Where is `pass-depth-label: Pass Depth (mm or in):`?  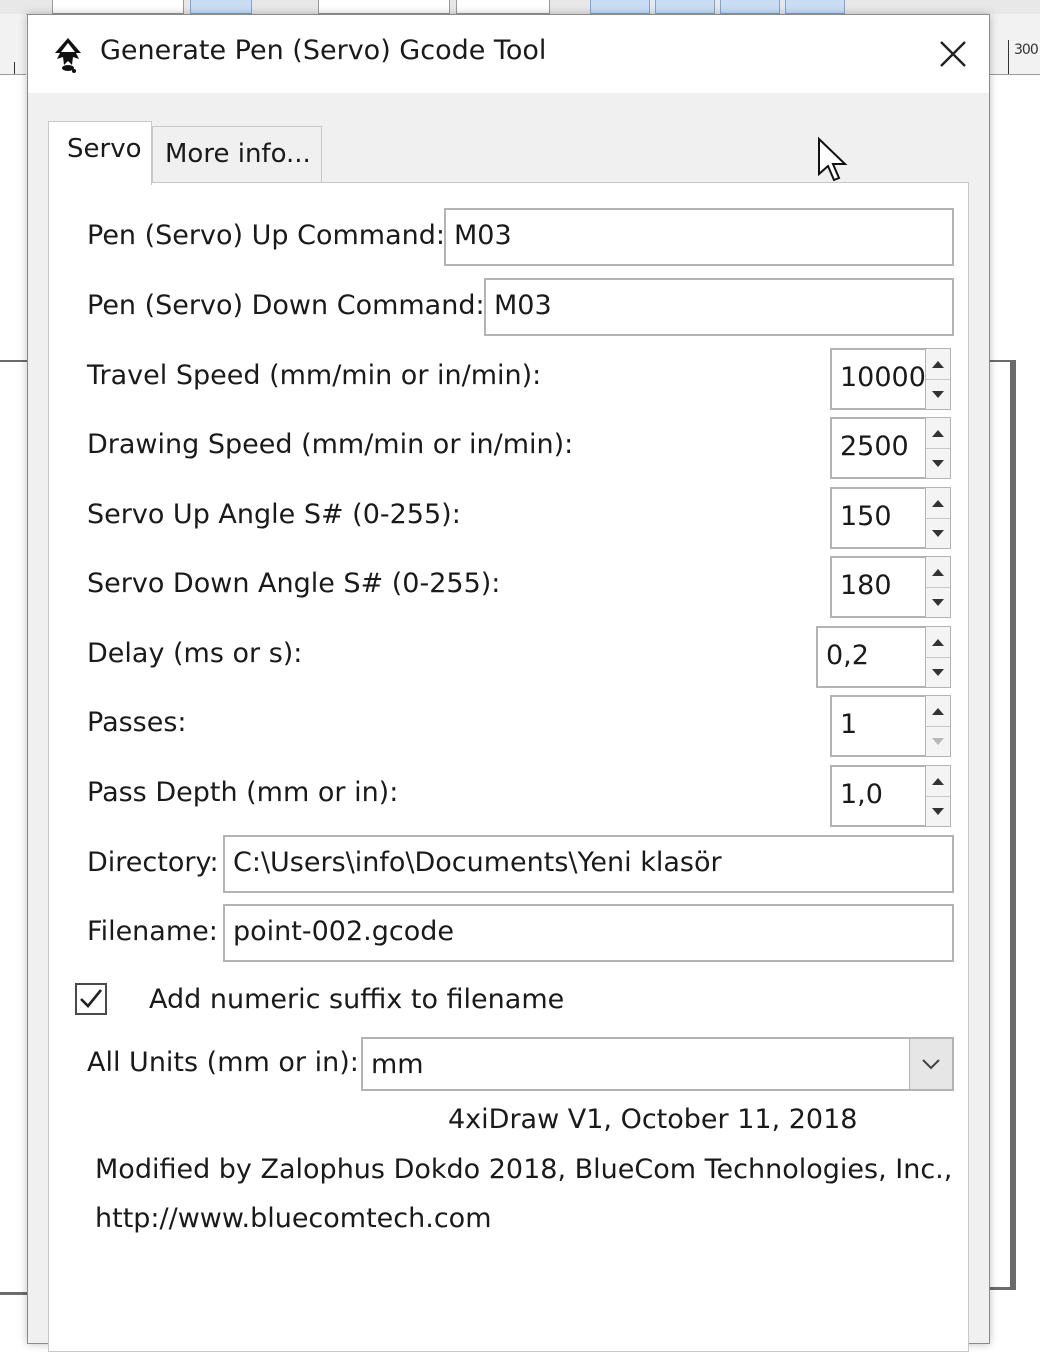
pass-depth-label: Pass Depth (mm or in): is located at coordinates (243, 792).